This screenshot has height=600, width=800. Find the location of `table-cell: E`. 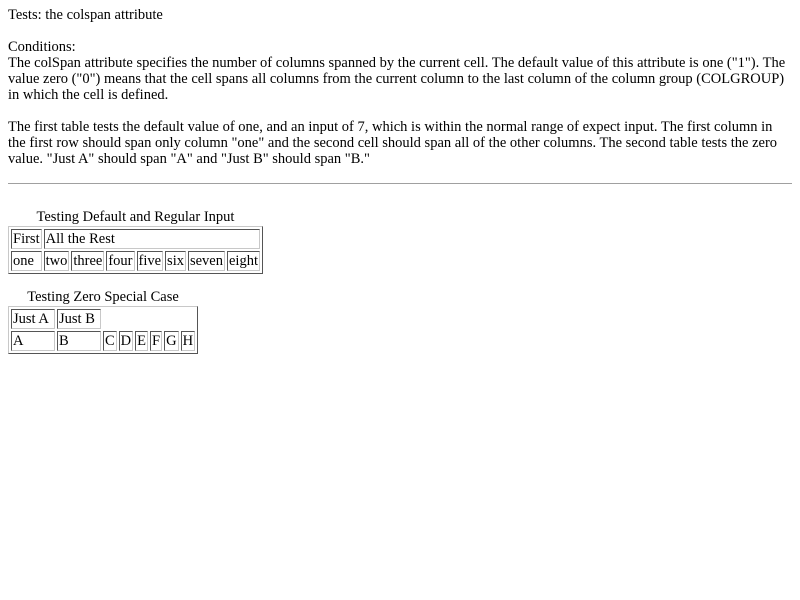

table-cell: E is located at coordinates (142, 341).